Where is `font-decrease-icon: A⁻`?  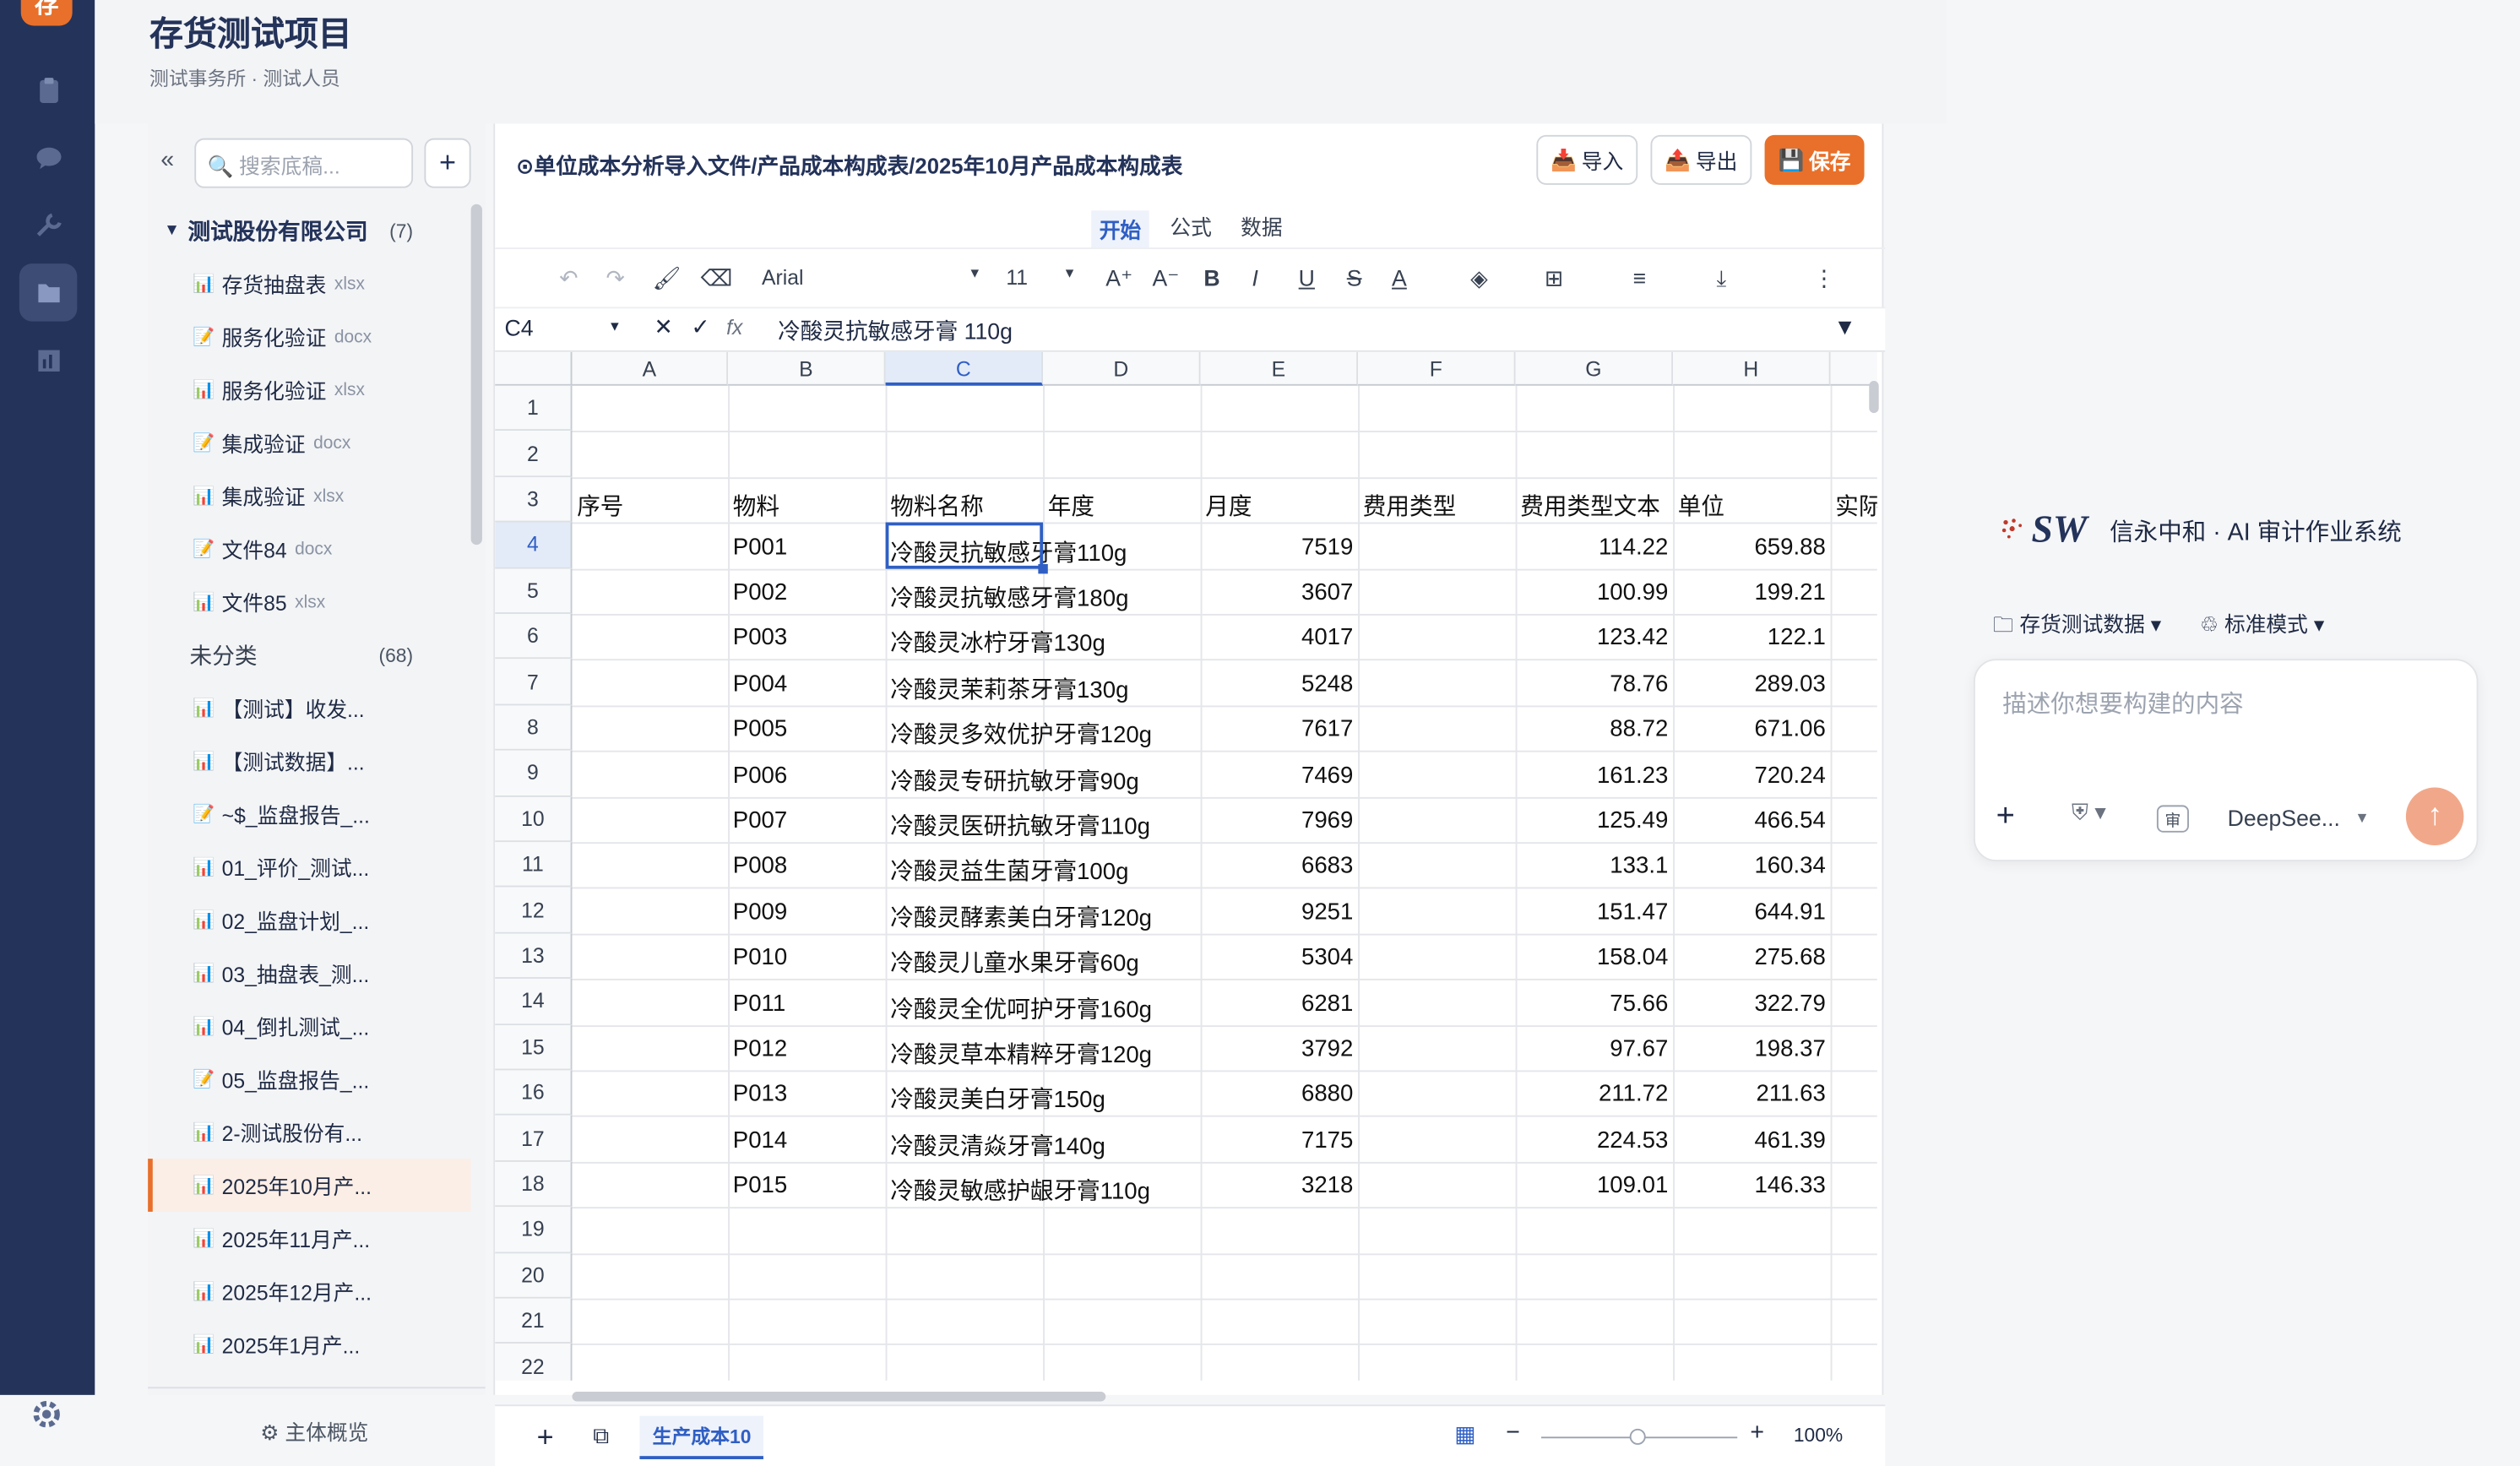 font-decrease-icon: A⁻ is located at coordinates (1165, 278).